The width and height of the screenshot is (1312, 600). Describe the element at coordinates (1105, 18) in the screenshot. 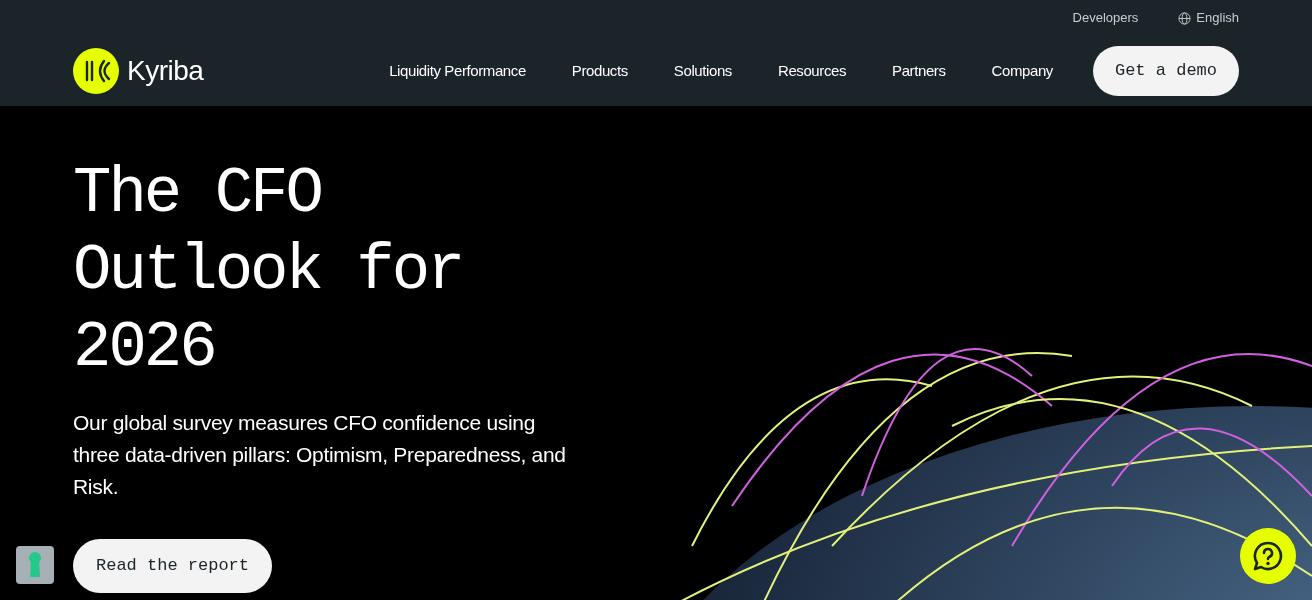

I see `utility-link: Developers` at that location.